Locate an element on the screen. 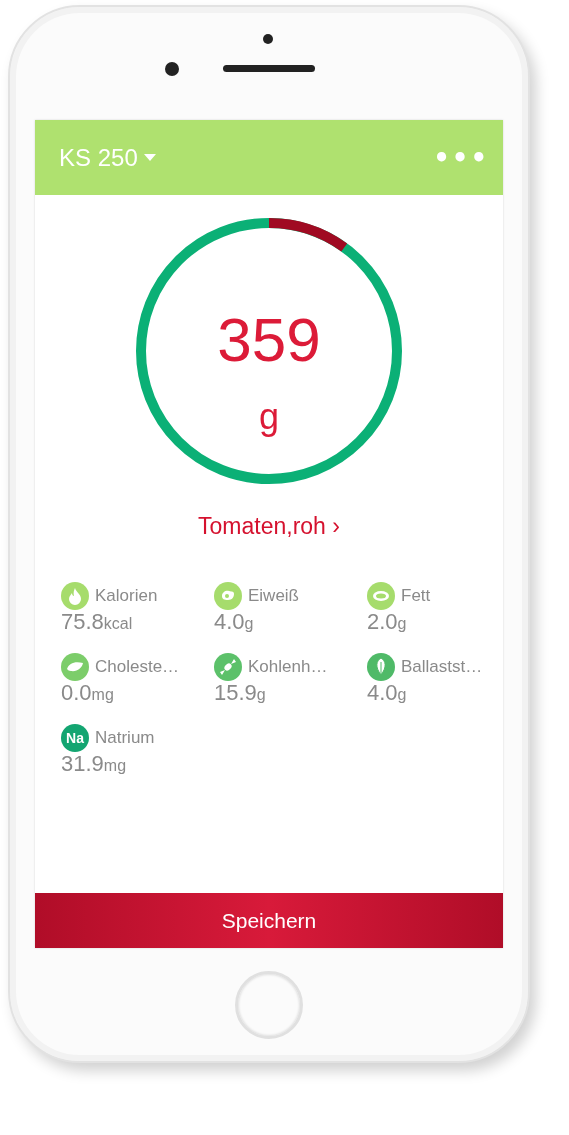 The width and height of the screenshot is (569, 1135). nutrient-value: 15.9g is located at coordinates (240, 693).